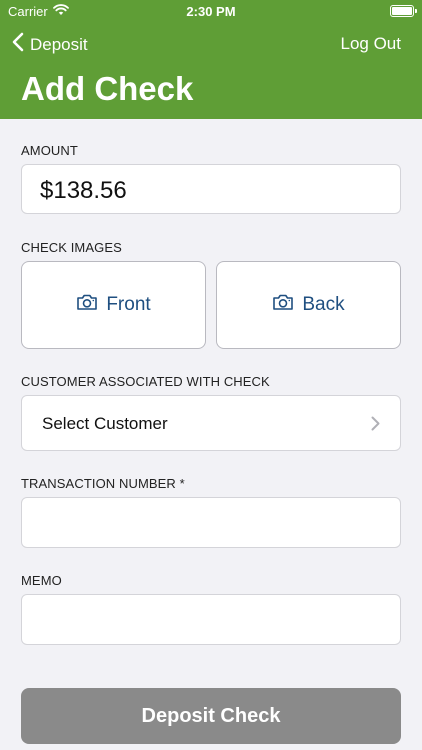 The image size is (422, 750). I want to click on transaction-number-label: TRANSACTION NUMBER *, so click(103, 483).